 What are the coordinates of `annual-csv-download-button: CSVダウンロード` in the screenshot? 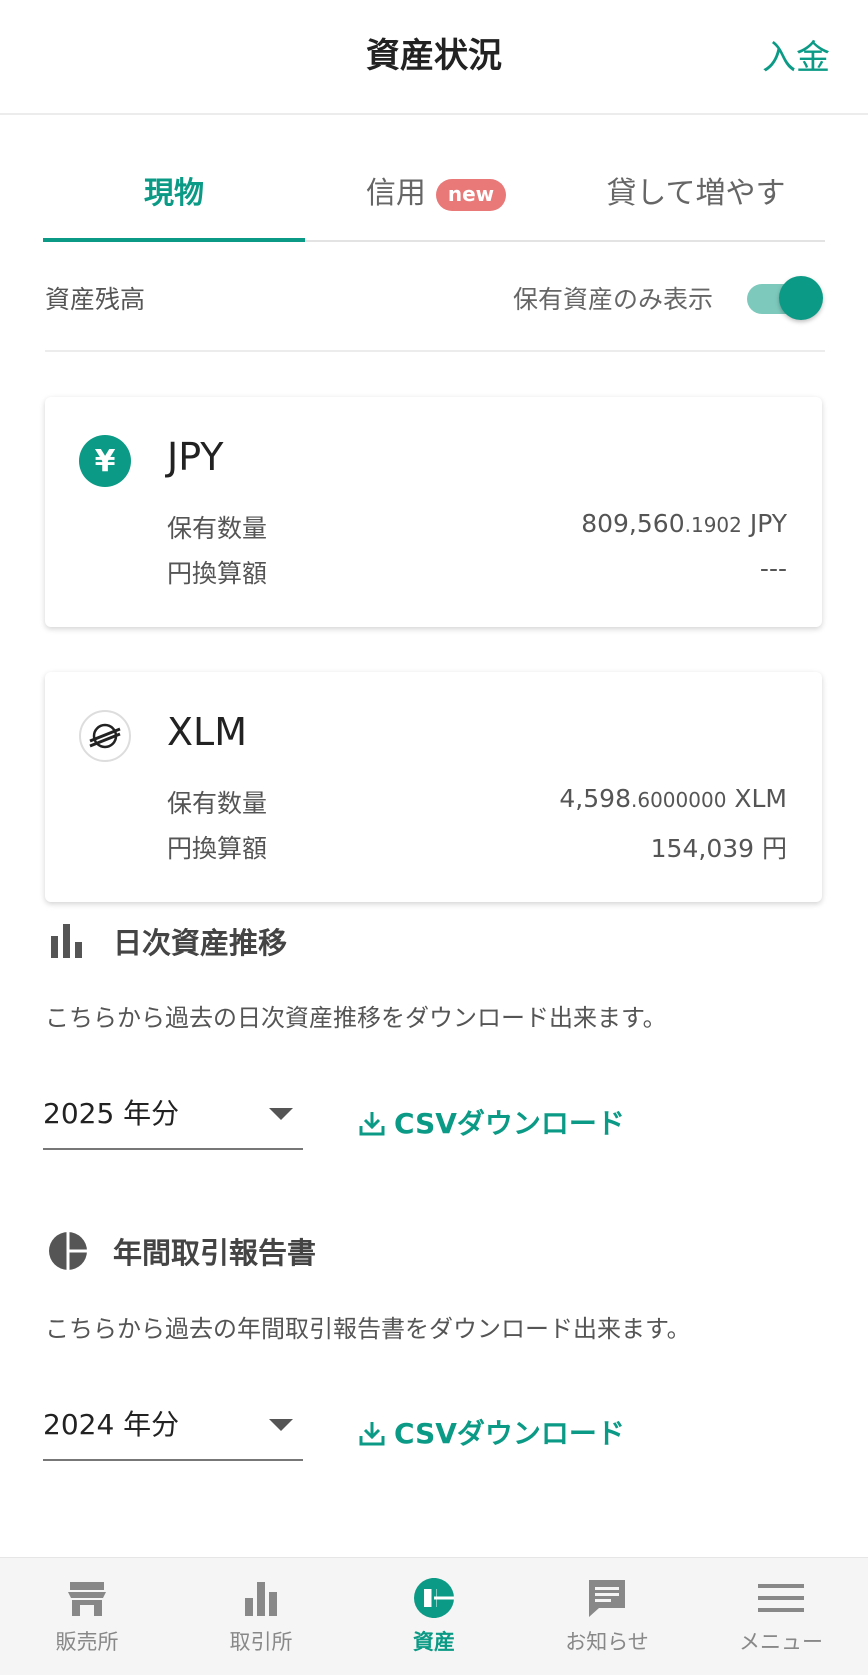 It's located at (491, 1432).